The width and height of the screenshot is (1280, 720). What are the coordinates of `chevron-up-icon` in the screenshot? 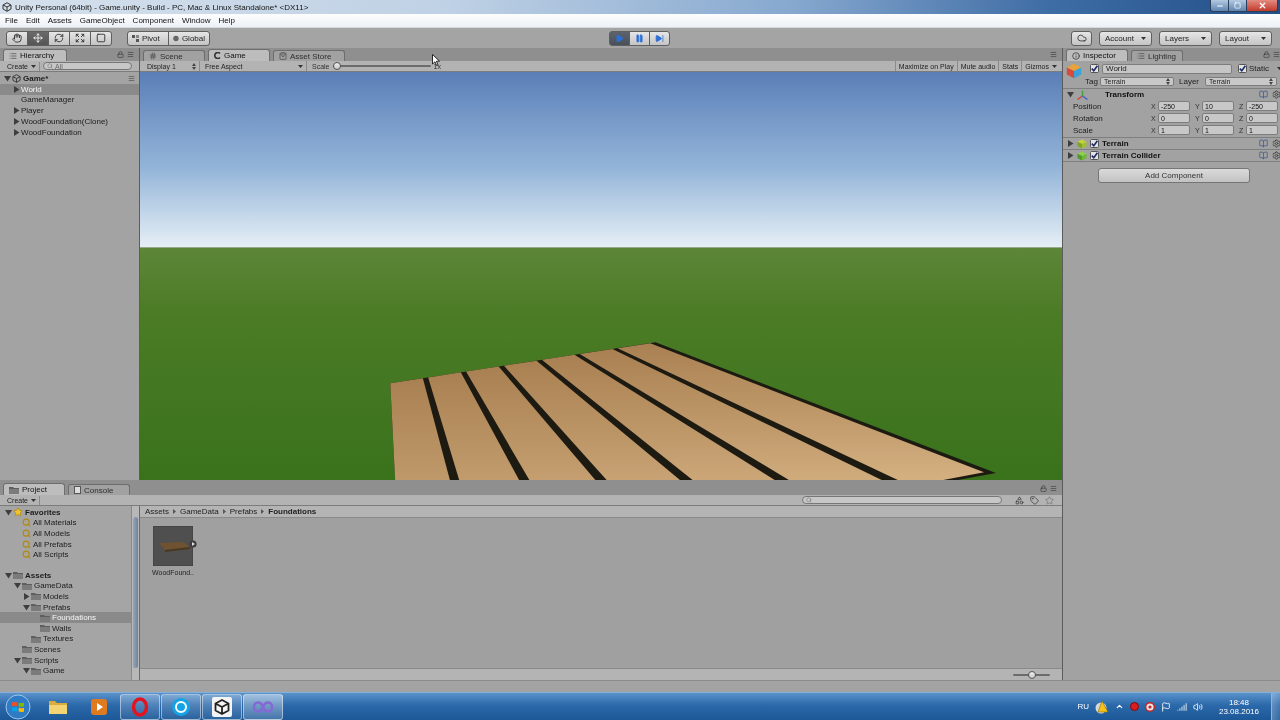 It's located at (1119, 706).